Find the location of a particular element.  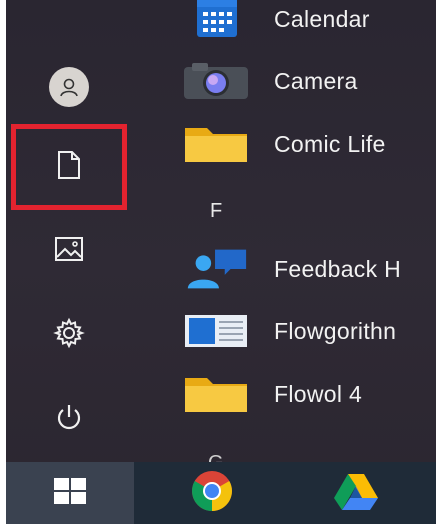

chrome-button is located at coordinates (212, 493).